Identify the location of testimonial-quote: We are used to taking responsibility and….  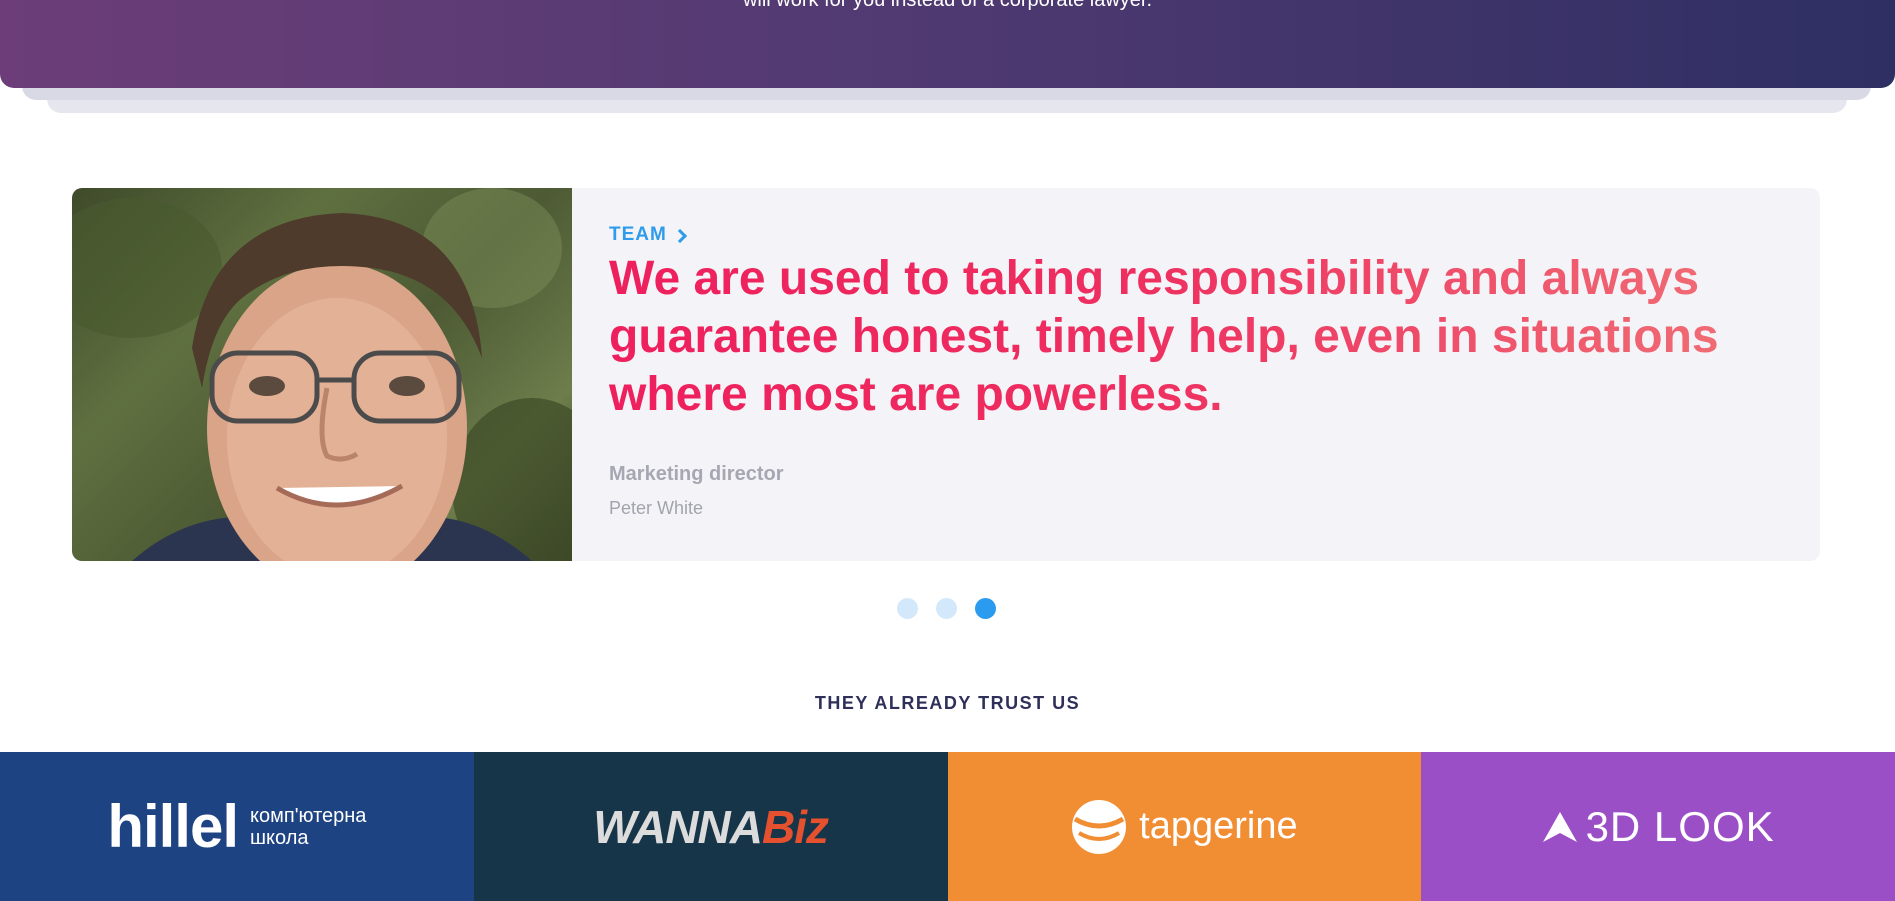
(1199, 337).